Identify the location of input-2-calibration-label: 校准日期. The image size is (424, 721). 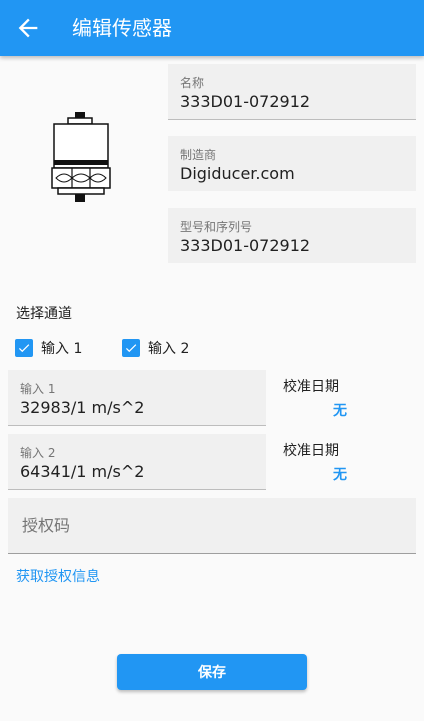
(311, 451).